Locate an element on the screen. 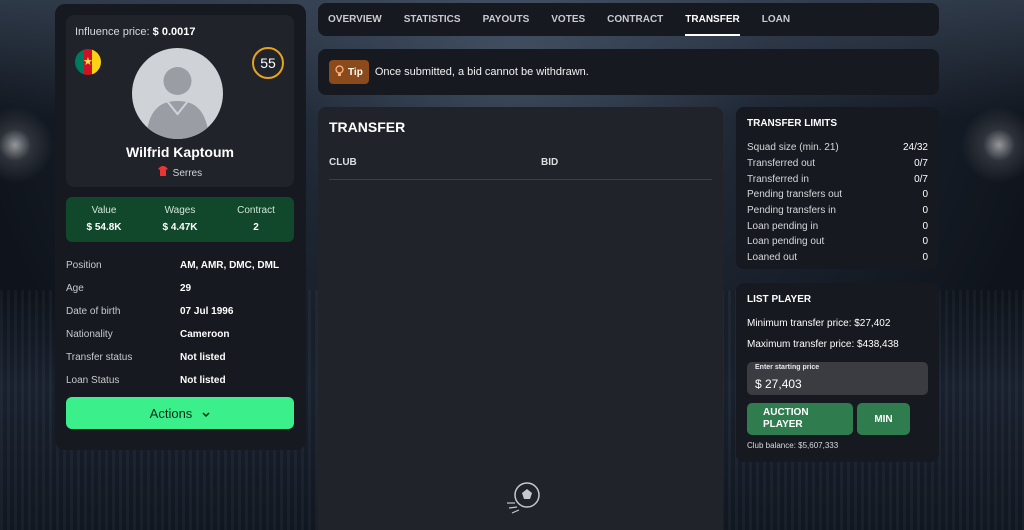  stat-number: $ 4.47K is located at coordinates (180, 227).